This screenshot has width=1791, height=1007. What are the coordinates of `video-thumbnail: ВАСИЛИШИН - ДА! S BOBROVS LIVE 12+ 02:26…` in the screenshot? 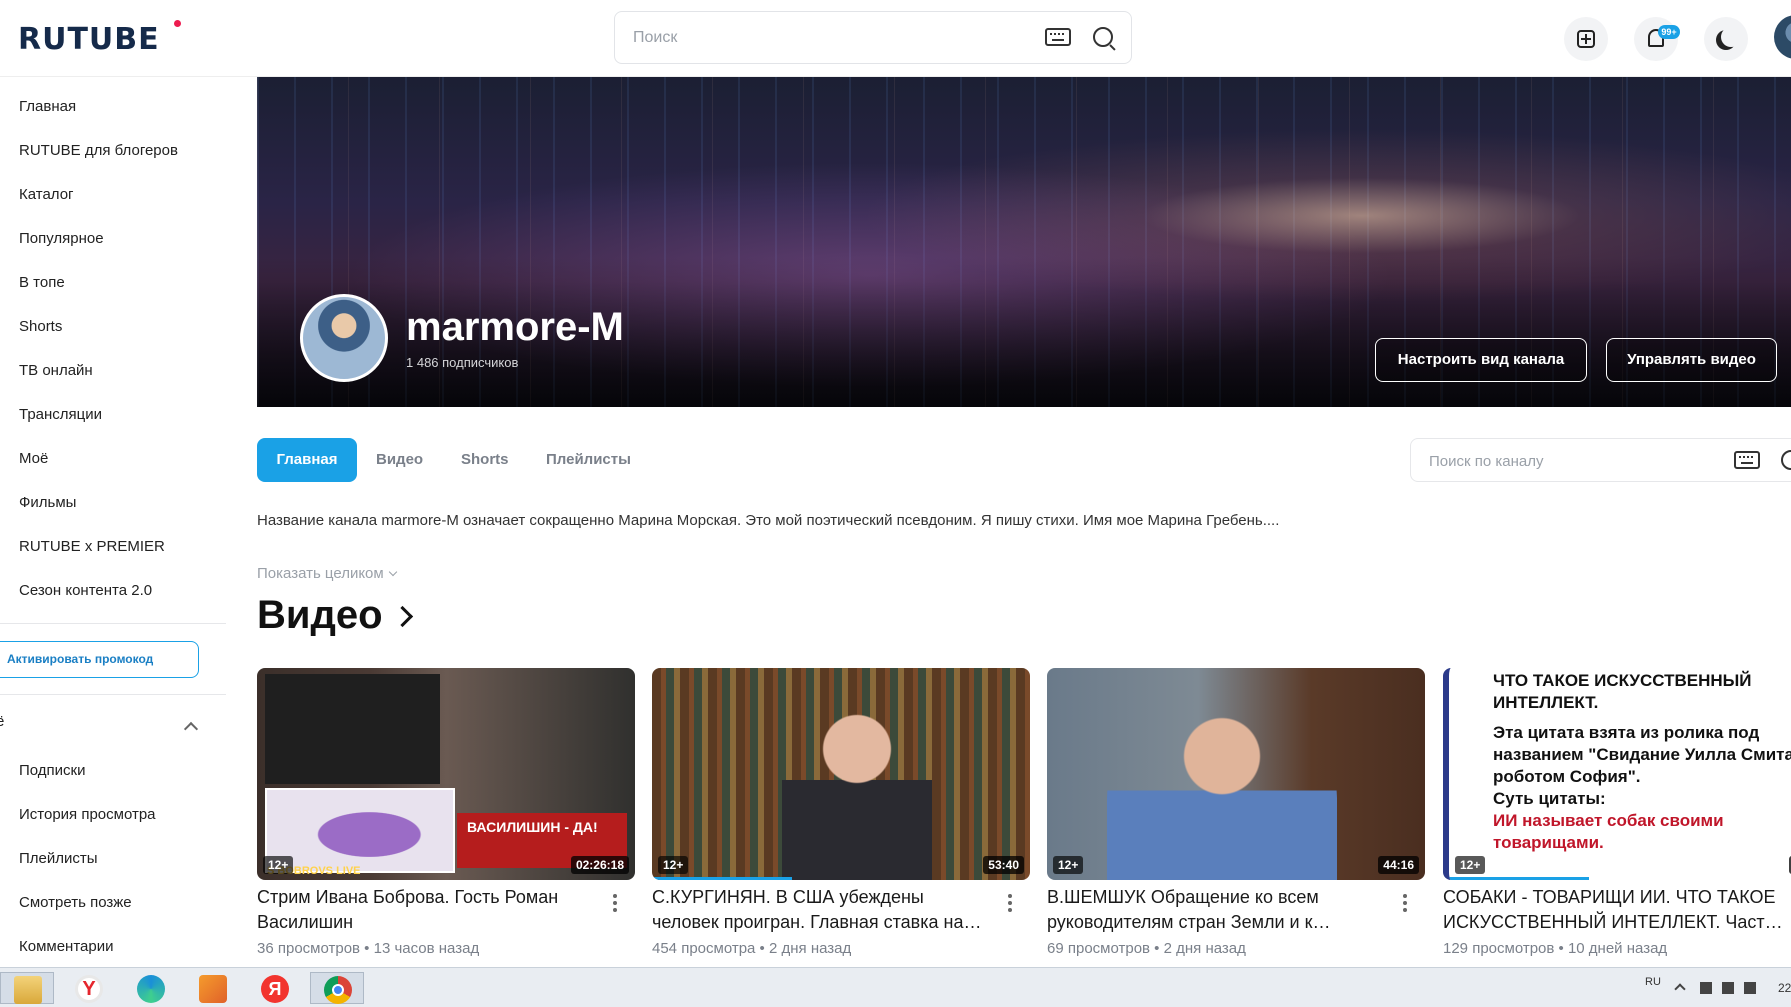 It's located at (446, 774).